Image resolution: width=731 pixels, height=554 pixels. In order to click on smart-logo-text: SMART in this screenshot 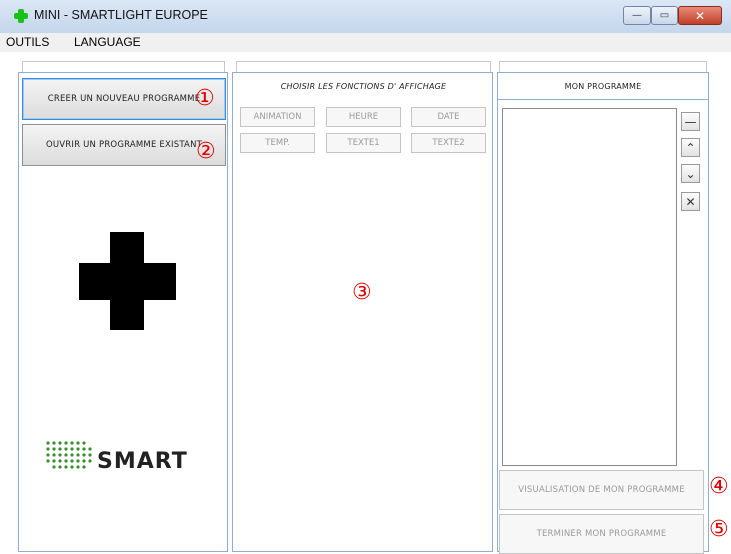, I will do `click(142, 461)`.